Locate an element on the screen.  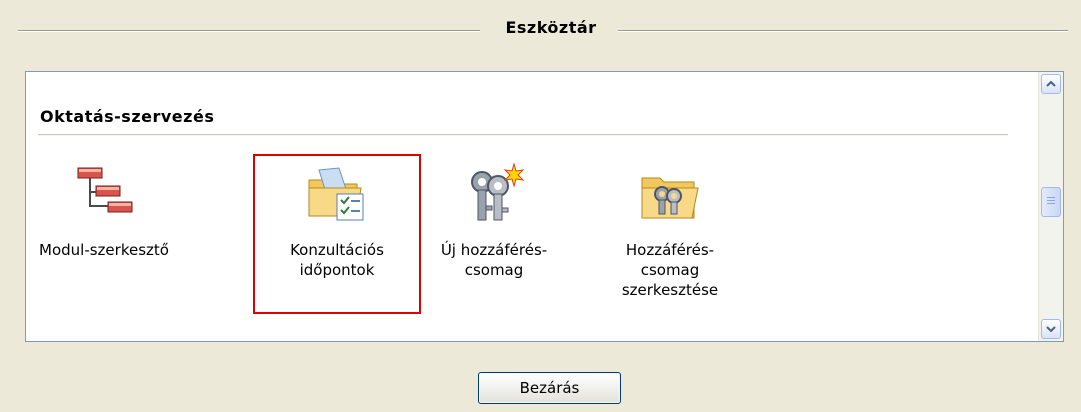
tool-edit-access-package: Hozzáférés-csomag szerkesztése is located at coordinates (670, 231).